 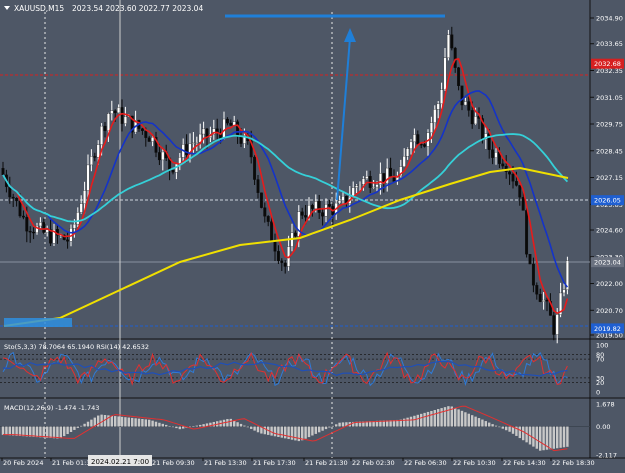 I want to click on support-zone-box, so click(x=38, y=322).